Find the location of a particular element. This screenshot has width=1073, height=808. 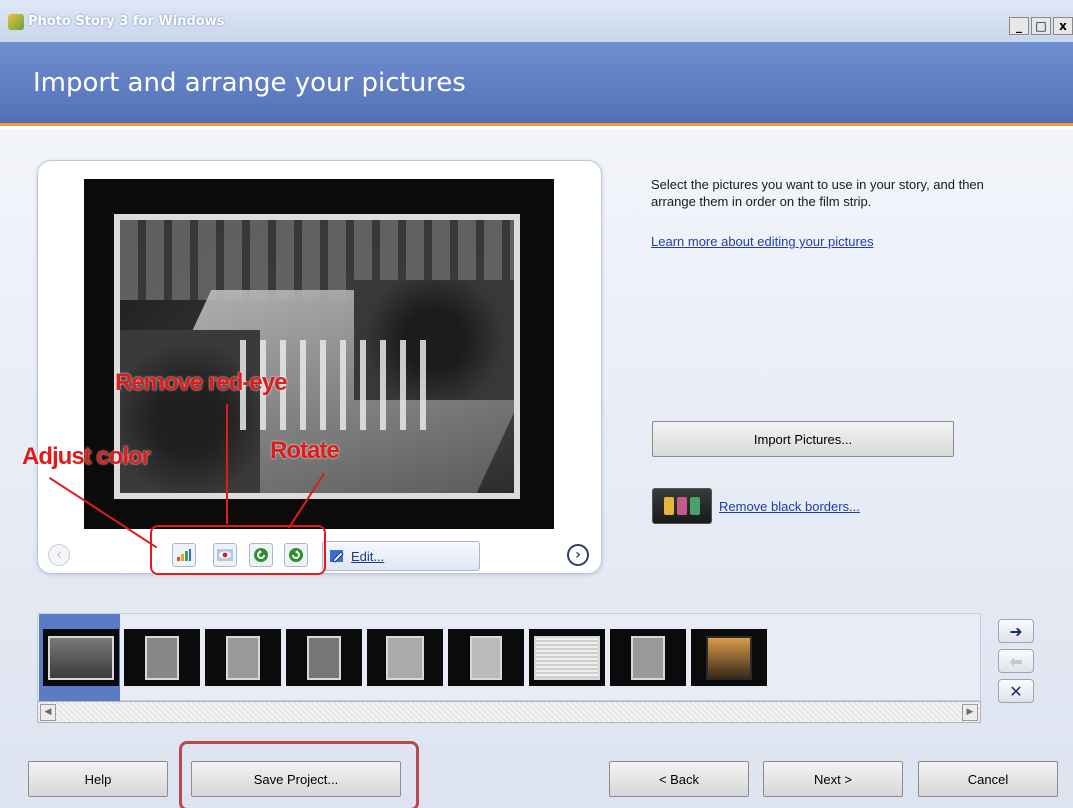

back-button: < Back is located at coordinates (679, 779).